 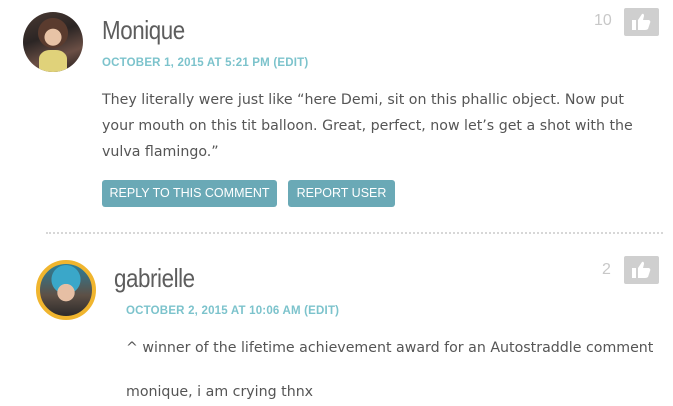 What do you see at coordinates (354, 233) in the screenshot?
I see `comment-divider` at bounding box center [354, 233].